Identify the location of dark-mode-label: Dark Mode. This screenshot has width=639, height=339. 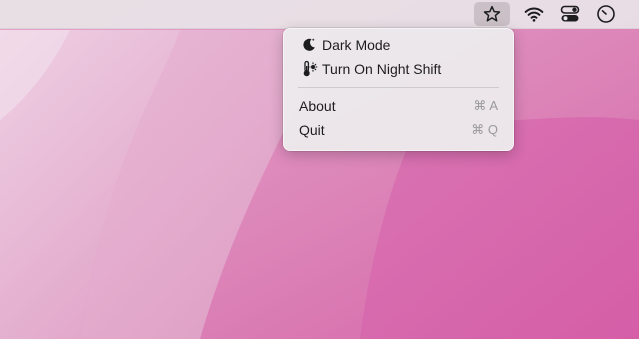
(356, 45).